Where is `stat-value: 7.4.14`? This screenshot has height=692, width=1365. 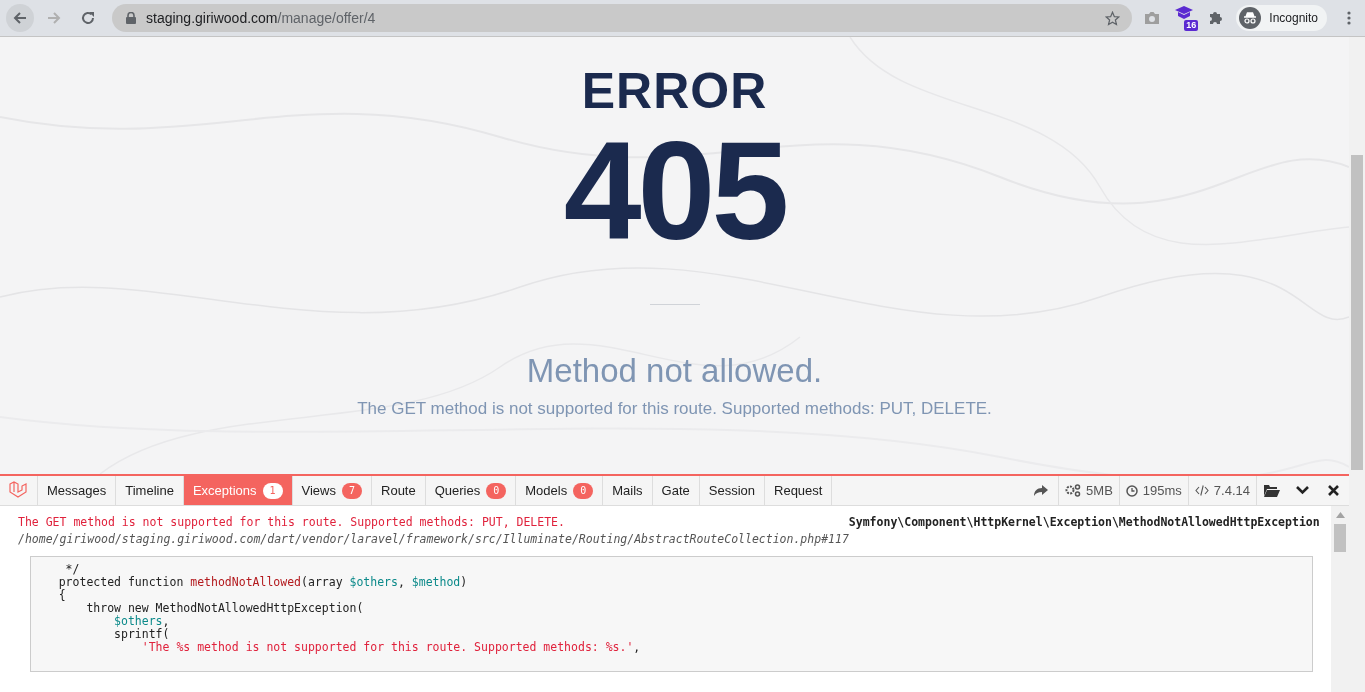
stat-value: 7.4.14 is located at coordinates (1231, 490).